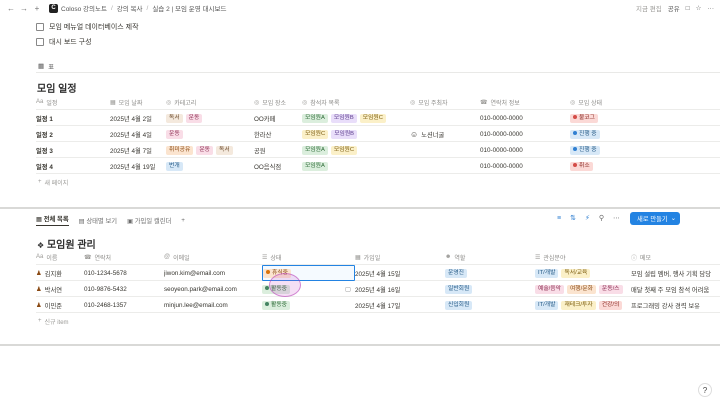 Image resolution: width=720 pixels, height=405 pixels. Describe the element at coordinates (616, 218) in the screenshot. I see `settings-icon: ⋯` at that location.